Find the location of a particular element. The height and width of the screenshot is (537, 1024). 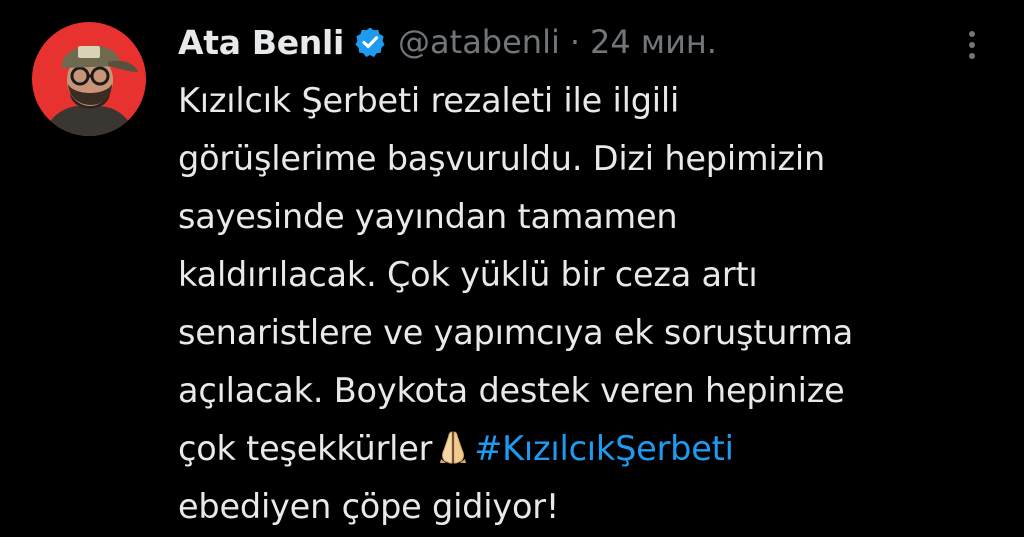

tweet-text-line: çok teşekkürler #KızılcıkŞerbeti is located at coordinates (588, 449).